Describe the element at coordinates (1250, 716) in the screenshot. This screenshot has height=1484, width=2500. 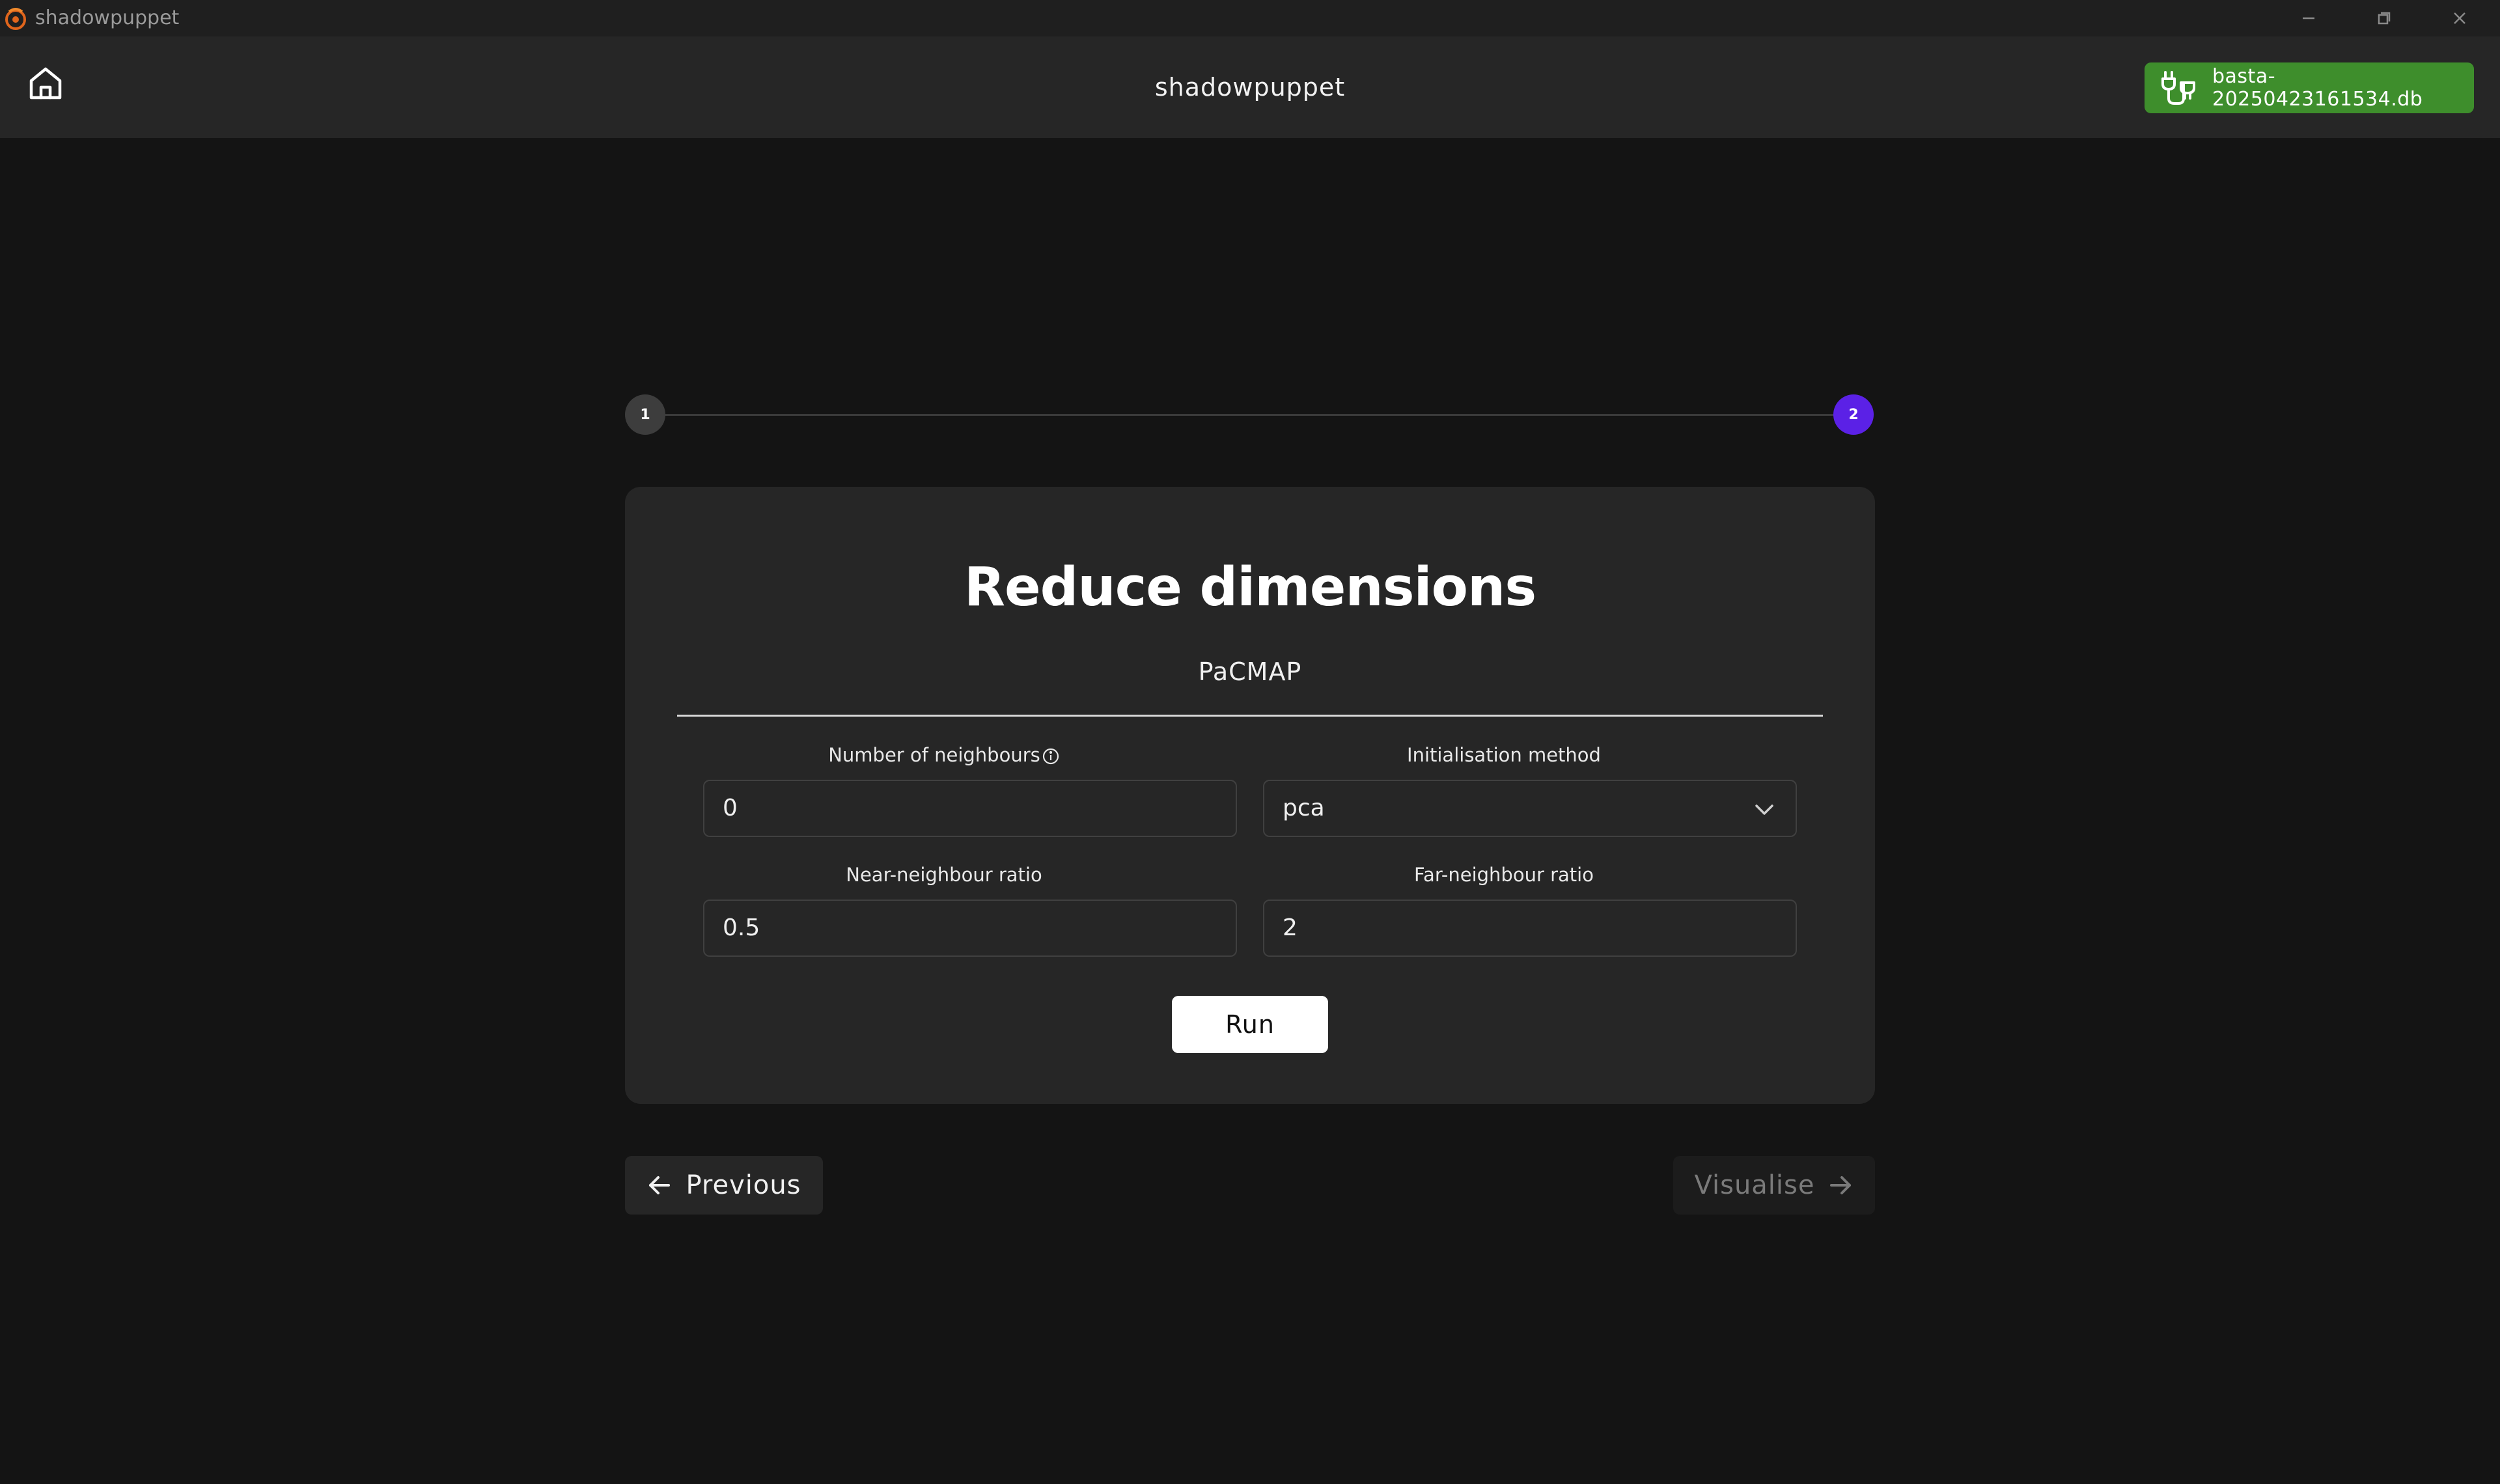
I see `tab-underline` at that location.